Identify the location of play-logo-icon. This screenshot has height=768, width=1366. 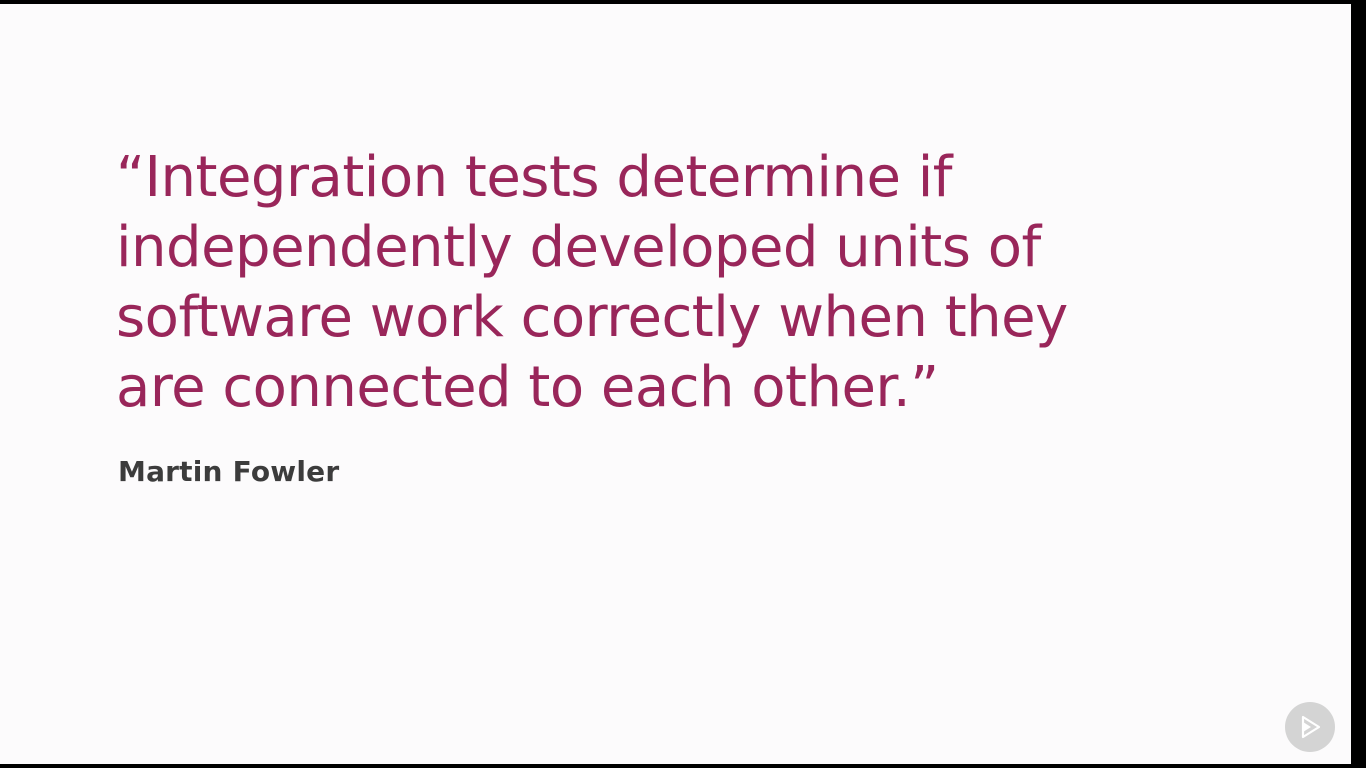
(1311, 727).